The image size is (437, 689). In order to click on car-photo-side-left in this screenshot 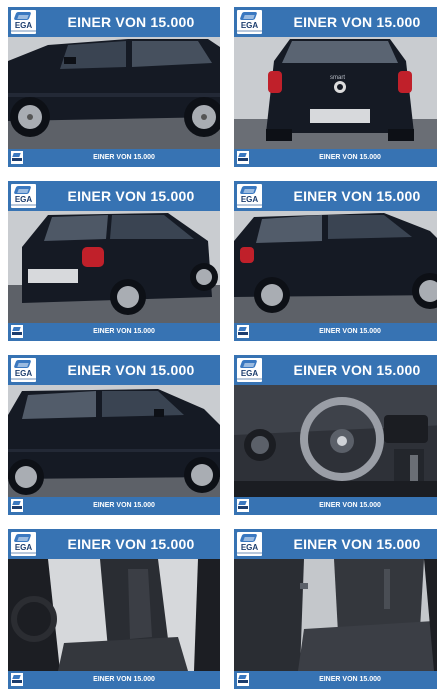, I will do `click(335, 267)`.